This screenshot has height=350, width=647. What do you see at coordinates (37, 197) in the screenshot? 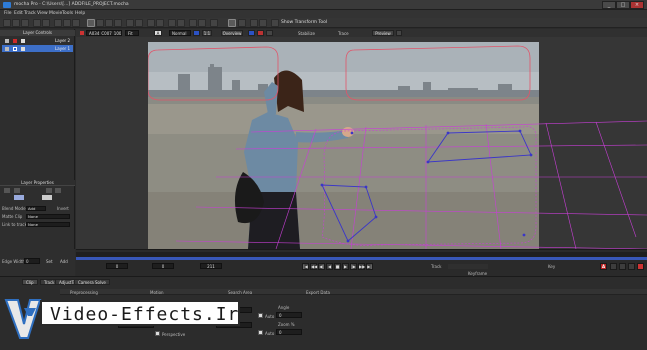
I see `color-row` at bounding box center [37, 197].